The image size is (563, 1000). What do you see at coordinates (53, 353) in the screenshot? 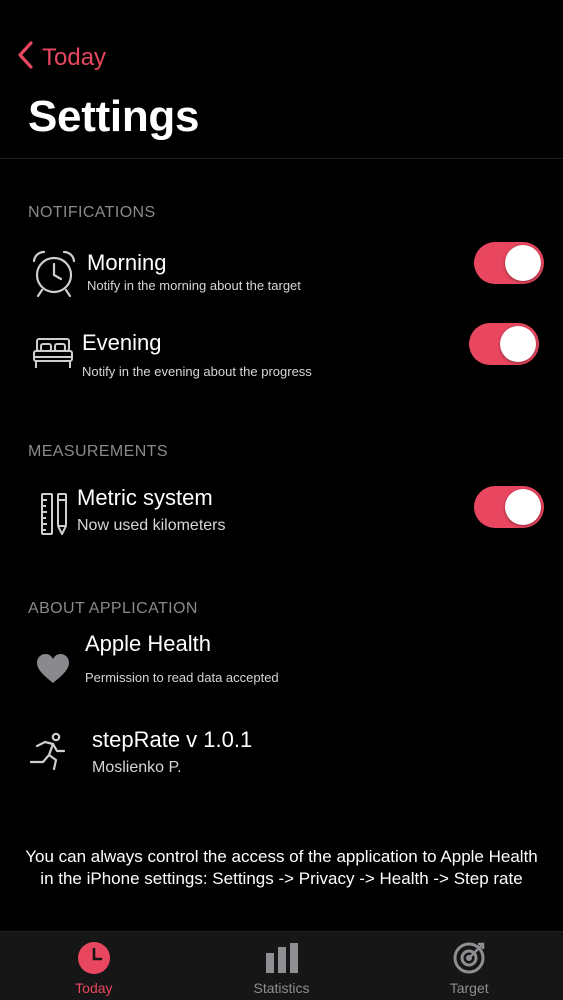
I see `bed-icon` at bounding box center [53, 353].